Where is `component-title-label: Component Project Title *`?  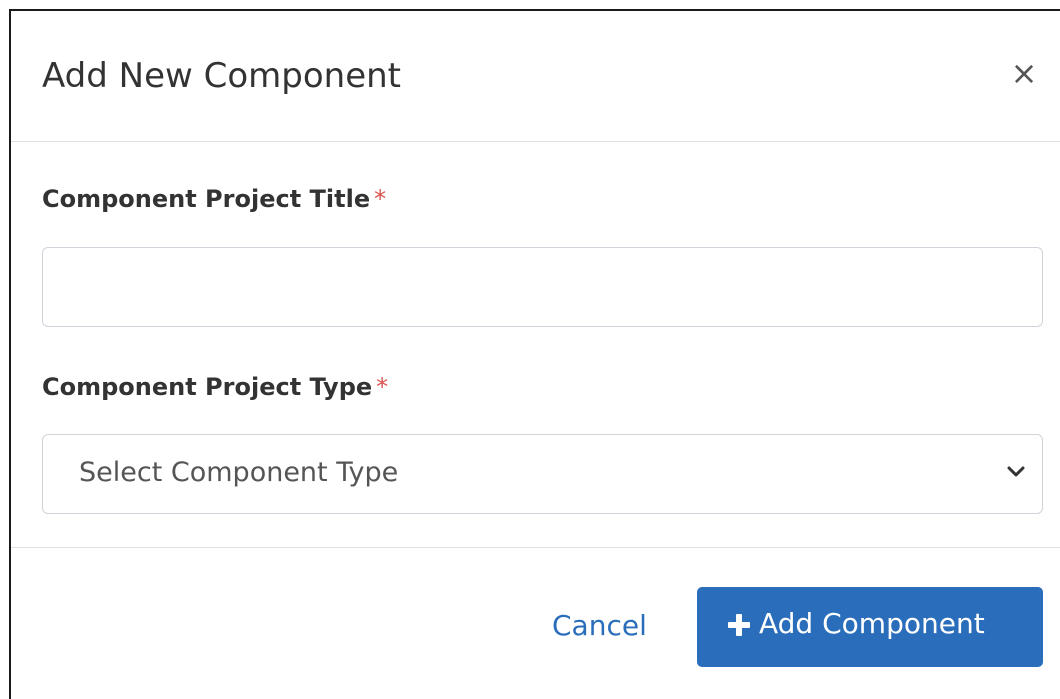 component-title-label: Component Project Title * is located at coordinates (214, 199).